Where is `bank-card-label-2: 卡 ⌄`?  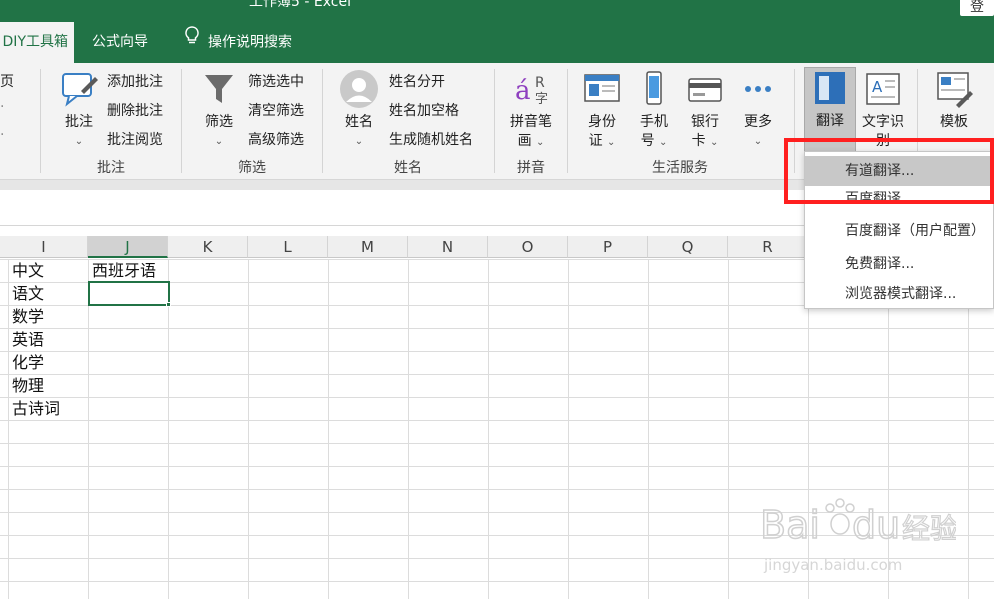
bank-card-label-2: 卡 ⌄ is located at coordinates (705, 141).